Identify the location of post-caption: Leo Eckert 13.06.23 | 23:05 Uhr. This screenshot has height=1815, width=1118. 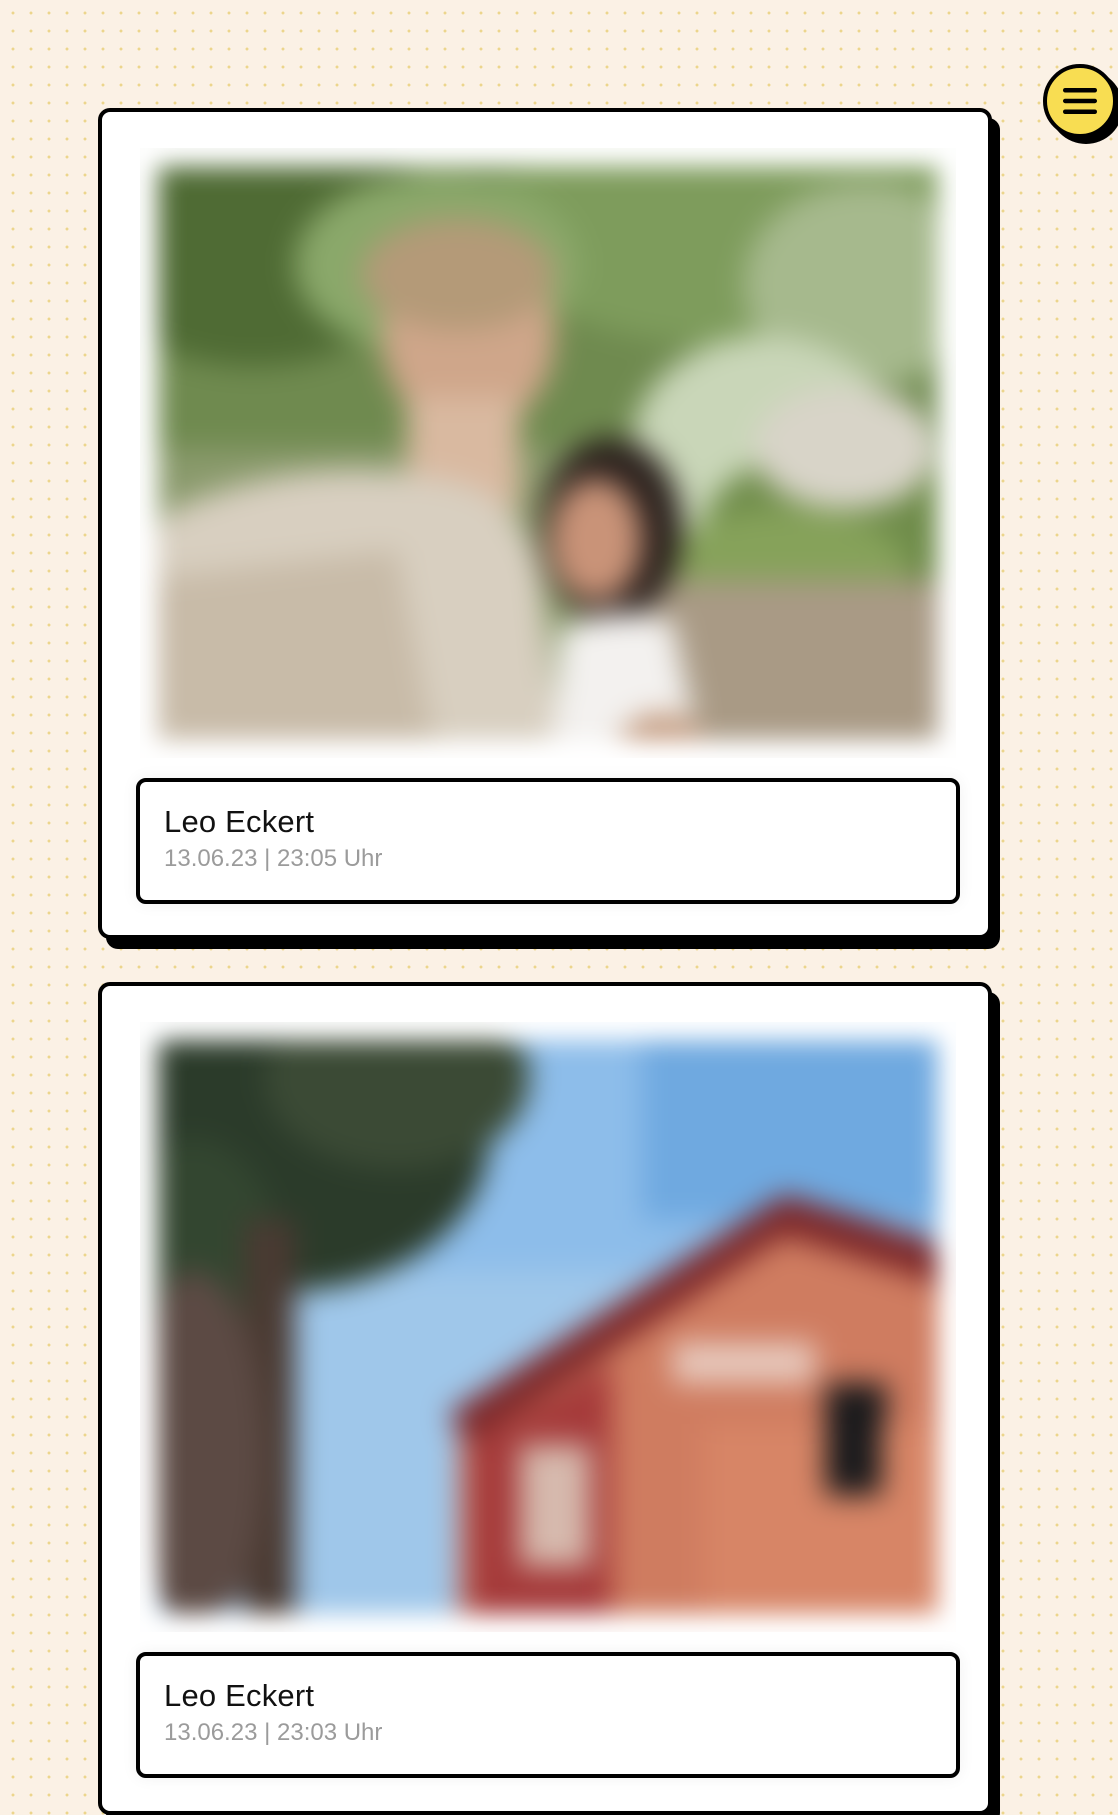
(548, 841).